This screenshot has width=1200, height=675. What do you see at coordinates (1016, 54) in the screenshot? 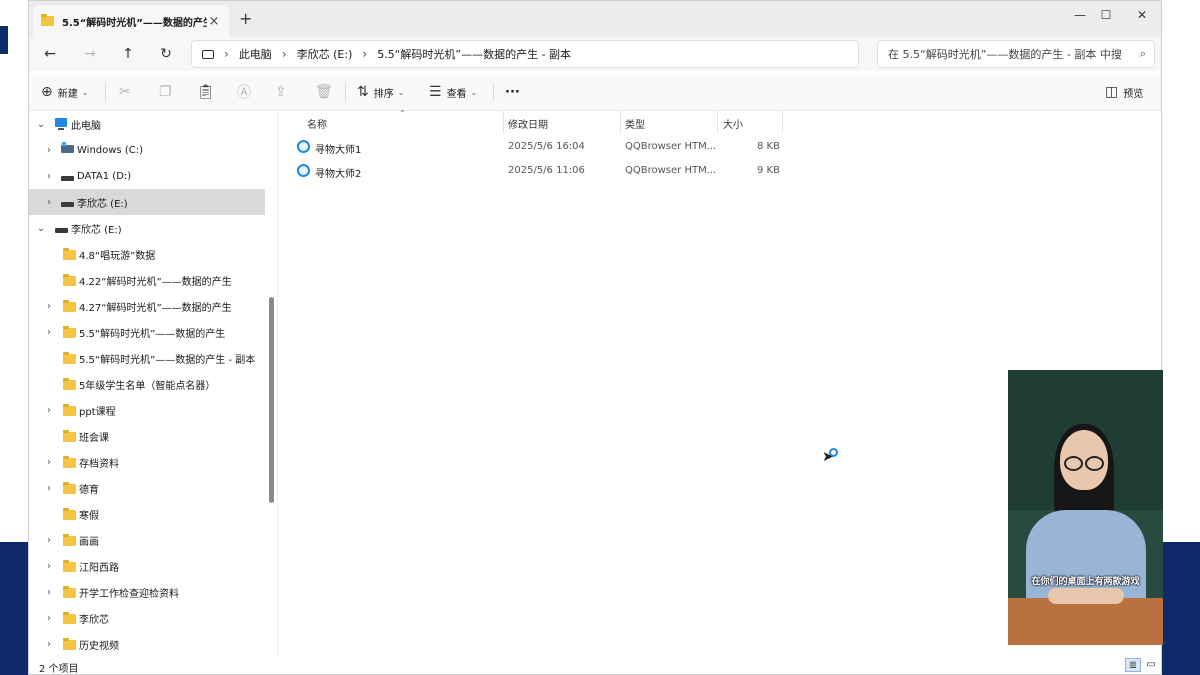
I see `search-input: 在 5.5“解码时光机”——数据的产生 - 副本 中搜 ⌕` at bounding box center [1016, 54].